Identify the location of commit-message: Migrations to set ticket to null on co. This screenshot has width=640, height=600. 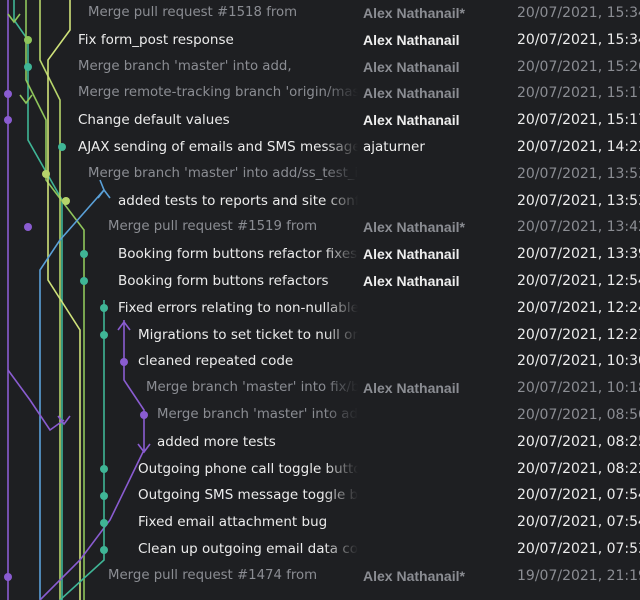
(248, 334).